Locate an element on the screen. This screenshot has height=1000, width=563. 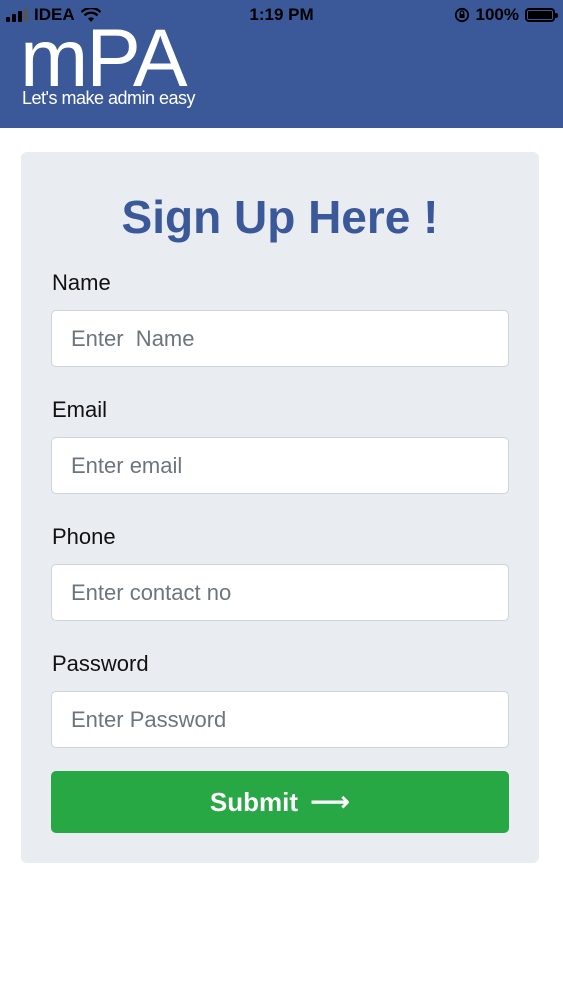
arrow-right-icon: ⟶ is located at coordinates (330, 801).